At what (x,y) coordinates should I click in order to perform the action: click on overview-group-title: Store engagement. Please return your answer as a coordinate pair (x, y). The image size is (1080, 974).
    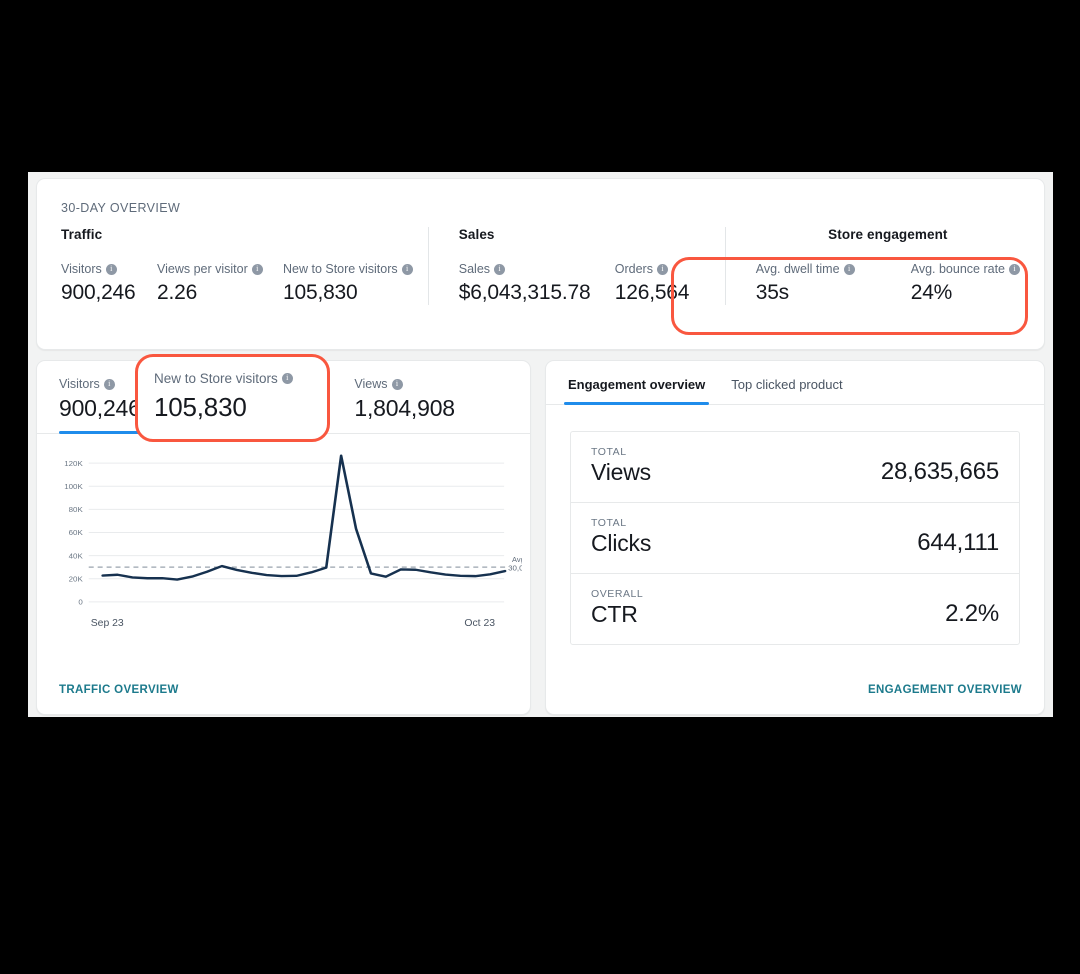
    Looking at the image, I should click on (888, 234).